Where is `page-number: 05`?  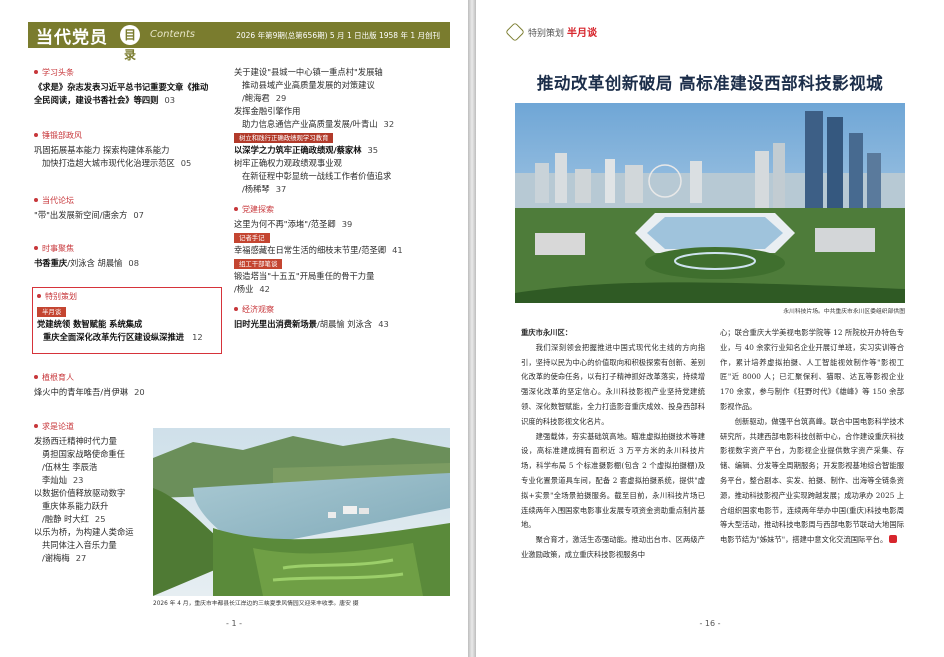
page-number: 05 is located at coordinates (186, 163).